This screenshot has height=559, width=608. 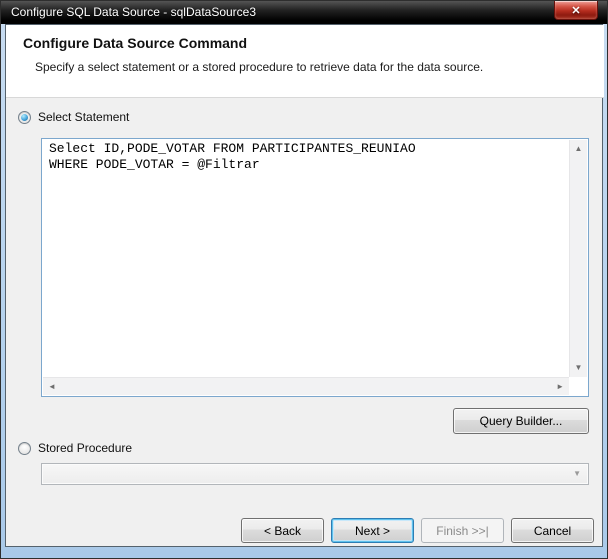 I want to click on scroll-down-icon: ▼, so click(x=579, y=368).